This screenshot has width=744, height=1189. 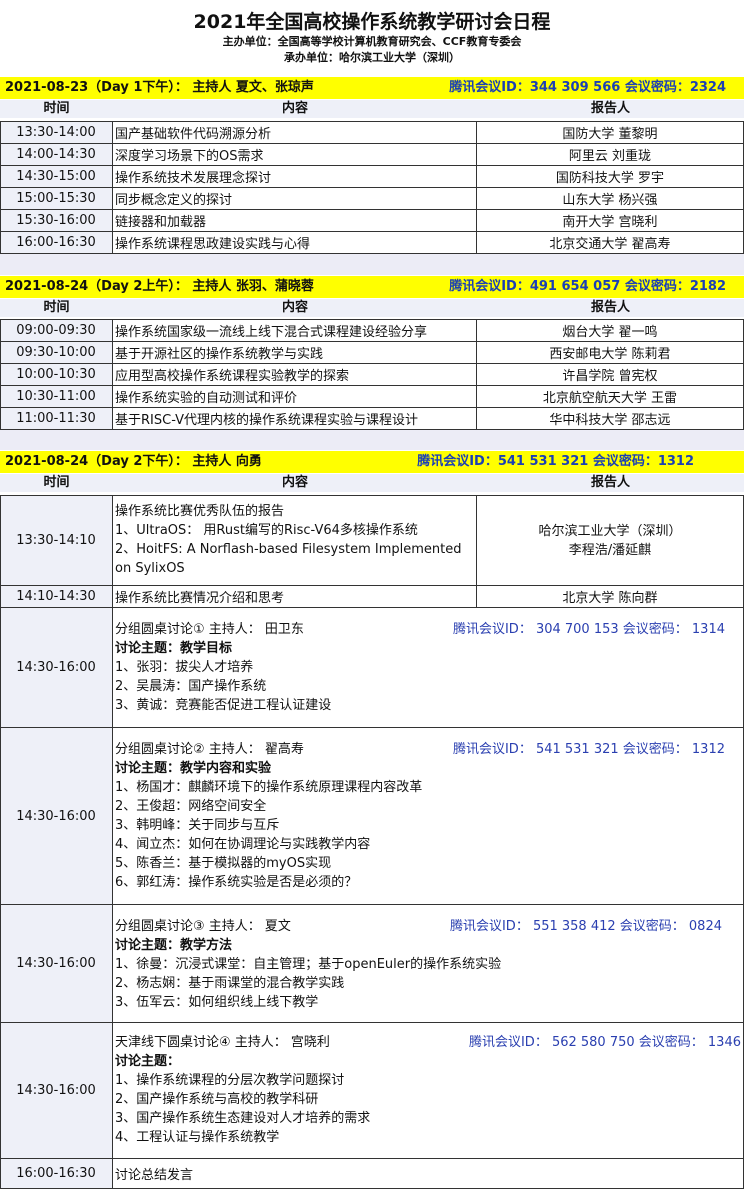 I want to click on discussion-meeting-info: 腾讯会议ID： 551 358 412 会议密码： 0824, so click(x=585, y=926).